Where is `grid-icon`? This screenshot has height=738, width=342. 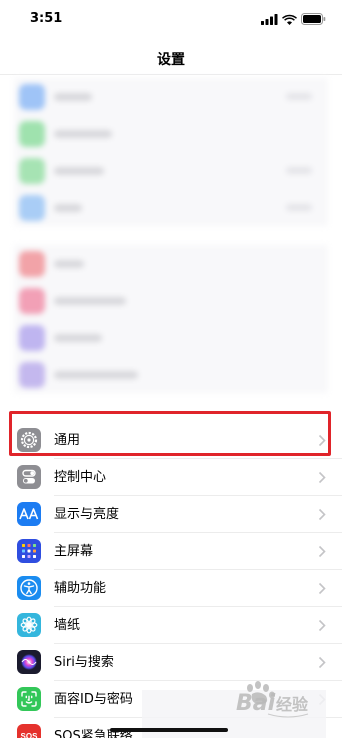 grid-icon is located at coordinates (29, 551).